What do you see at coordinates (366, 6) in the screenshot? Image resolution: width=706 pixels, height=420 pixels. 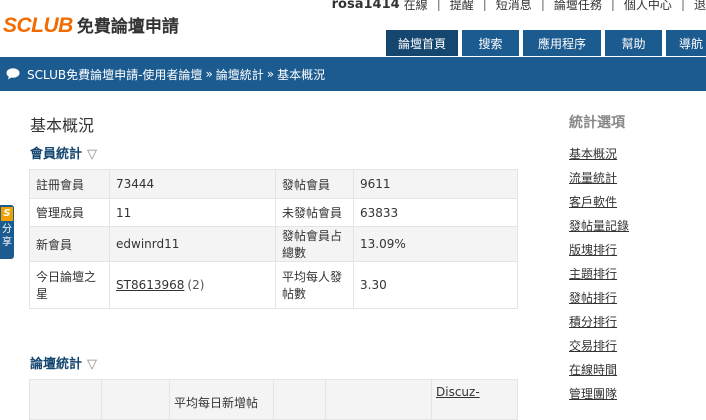 I see `username-link: rosa1414` at bounding box center [366, 6].